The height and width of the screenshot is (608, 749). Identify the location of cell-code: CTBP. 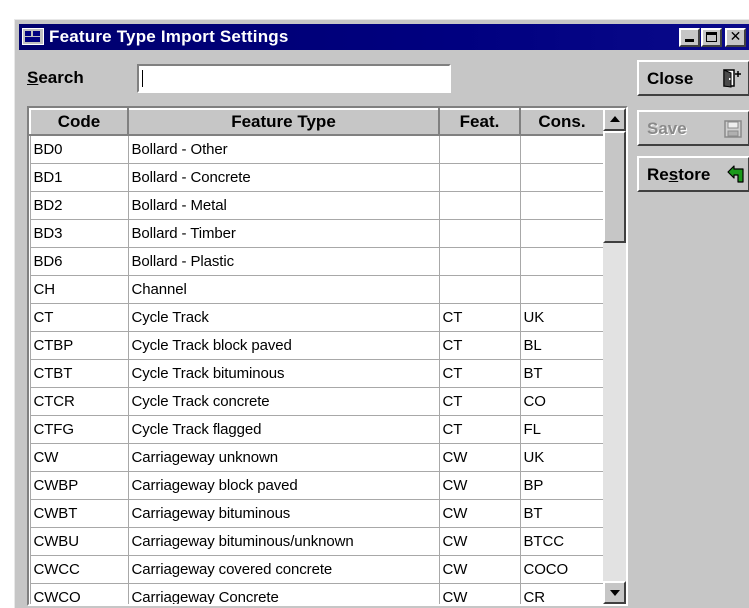
(79, 345).